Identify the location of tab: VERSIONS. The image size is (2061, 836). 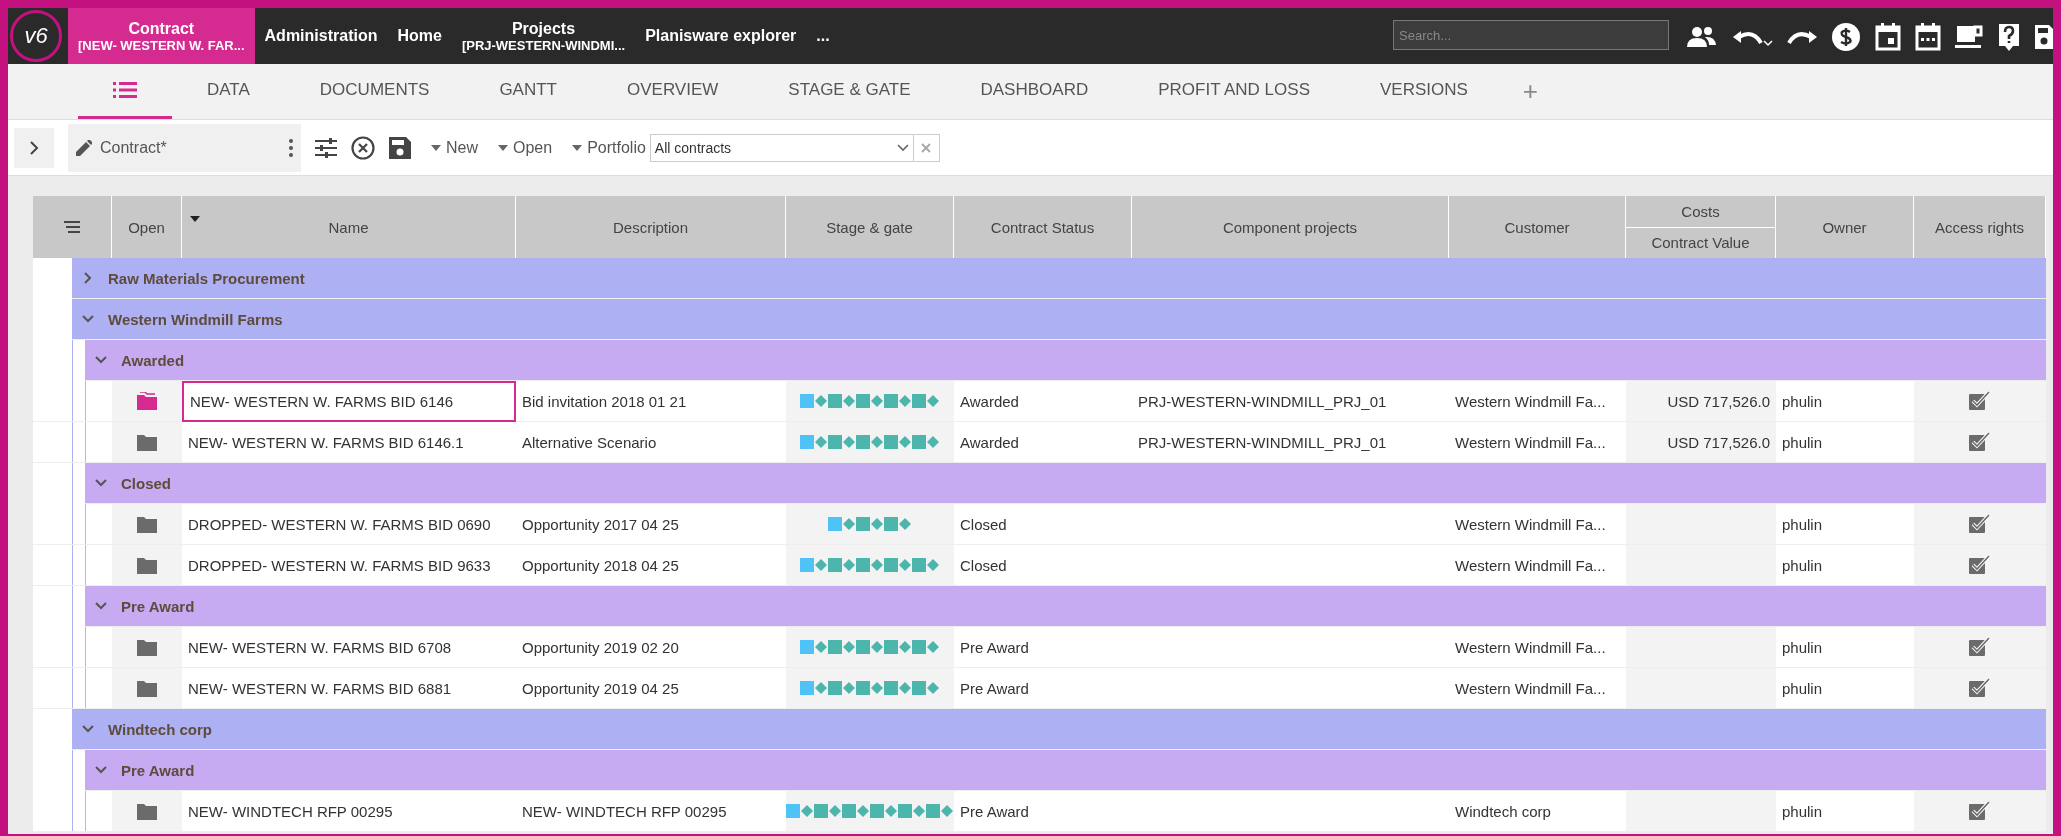
(1423, 91).